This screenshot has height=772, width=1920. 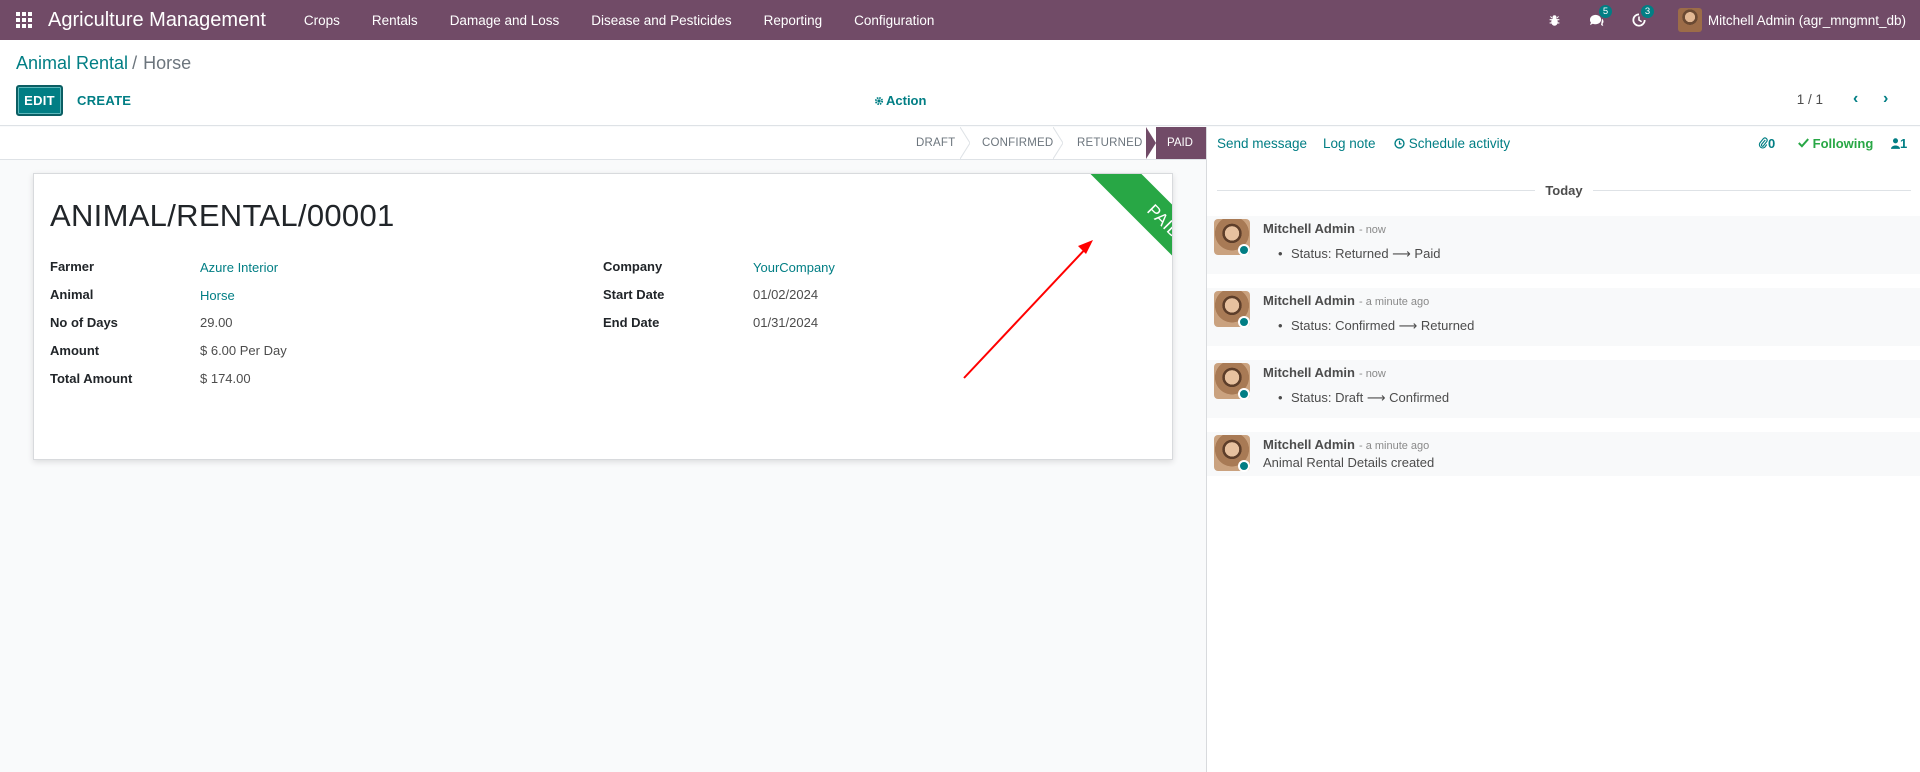 What do you see at coordinates (894, 20) in the screenshot?
I see `menu-configuration: Configuration` at bounding box center [894, 20].